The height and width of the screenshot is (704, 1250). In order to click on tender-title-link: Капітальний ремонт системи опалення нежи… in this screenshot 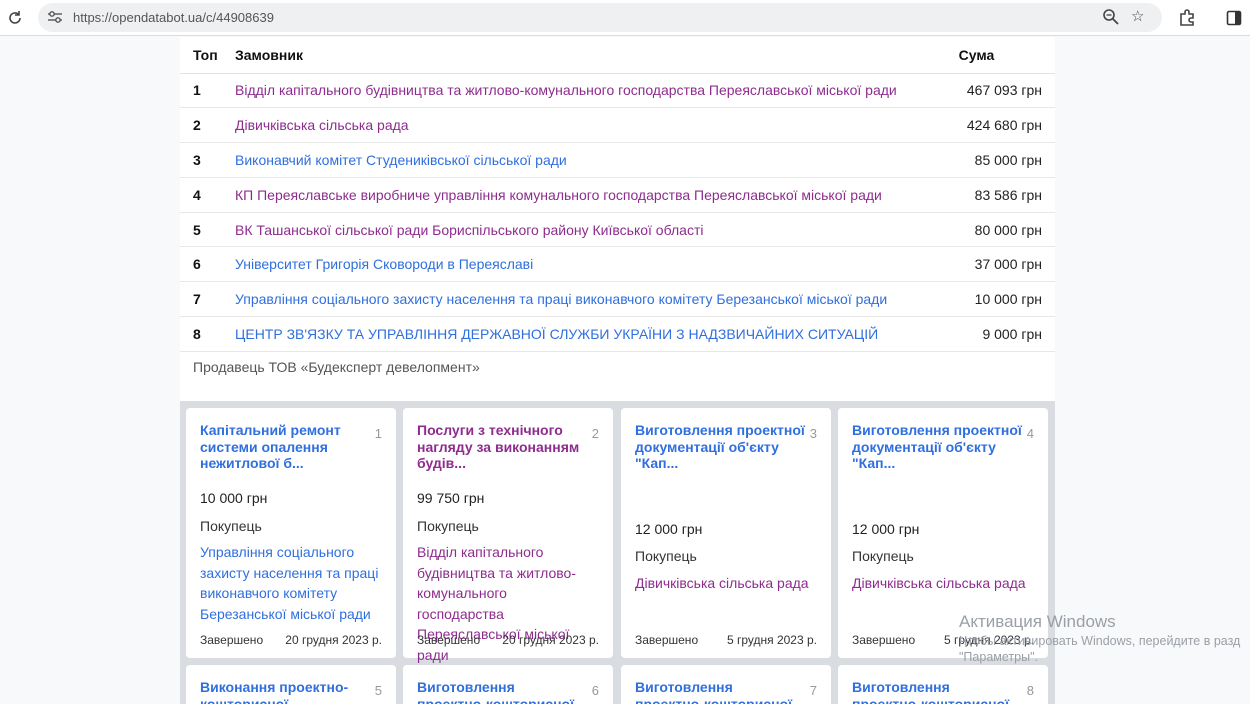, I will do `click(285, 447)`.